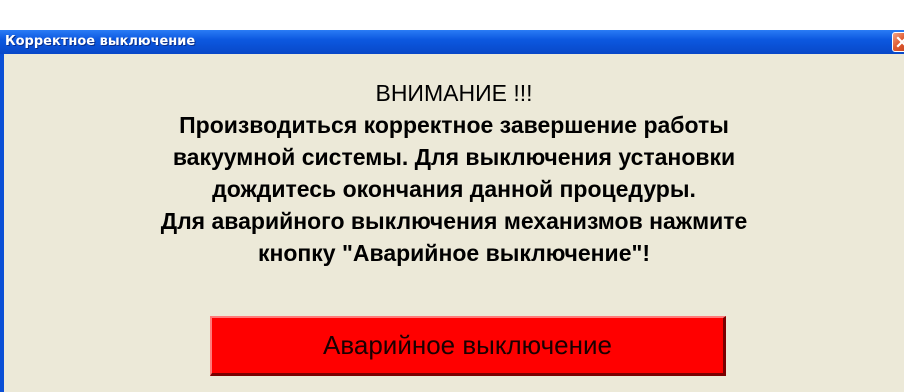 The height and width of the screenshot is (392, 904). What do you see at coordinates (100, 41) in the screenshot?
I see `window-title: Корректное выключение` at bounding box center [100, 41].